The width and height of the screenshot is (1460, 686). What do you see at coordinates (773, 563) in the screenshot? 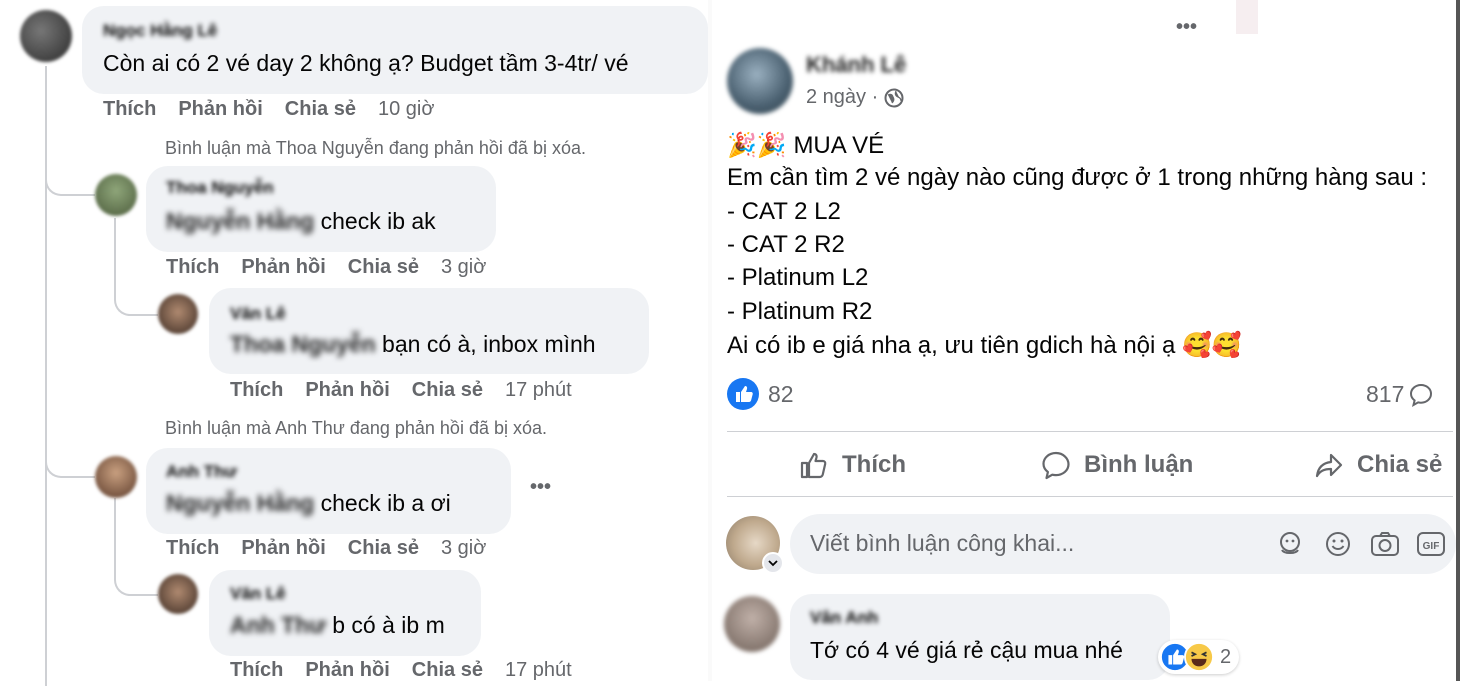
I see `chevron-down-icon` at bounding box center [773, 563].